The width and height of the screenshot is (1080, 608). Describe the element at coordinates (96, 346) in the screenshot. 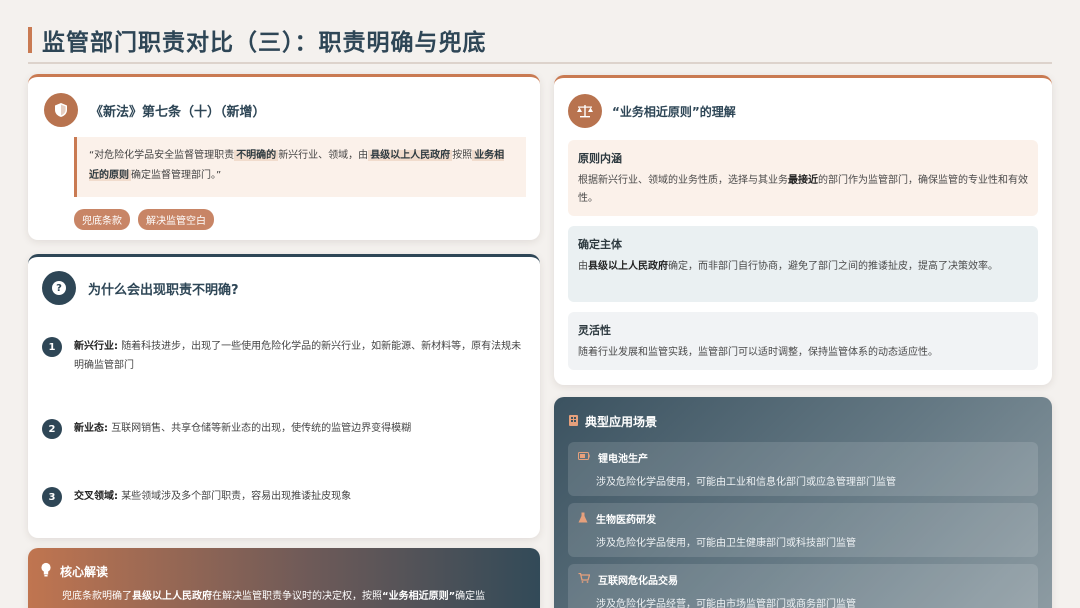

I see `reason-label: 新兴行业:` at that location.